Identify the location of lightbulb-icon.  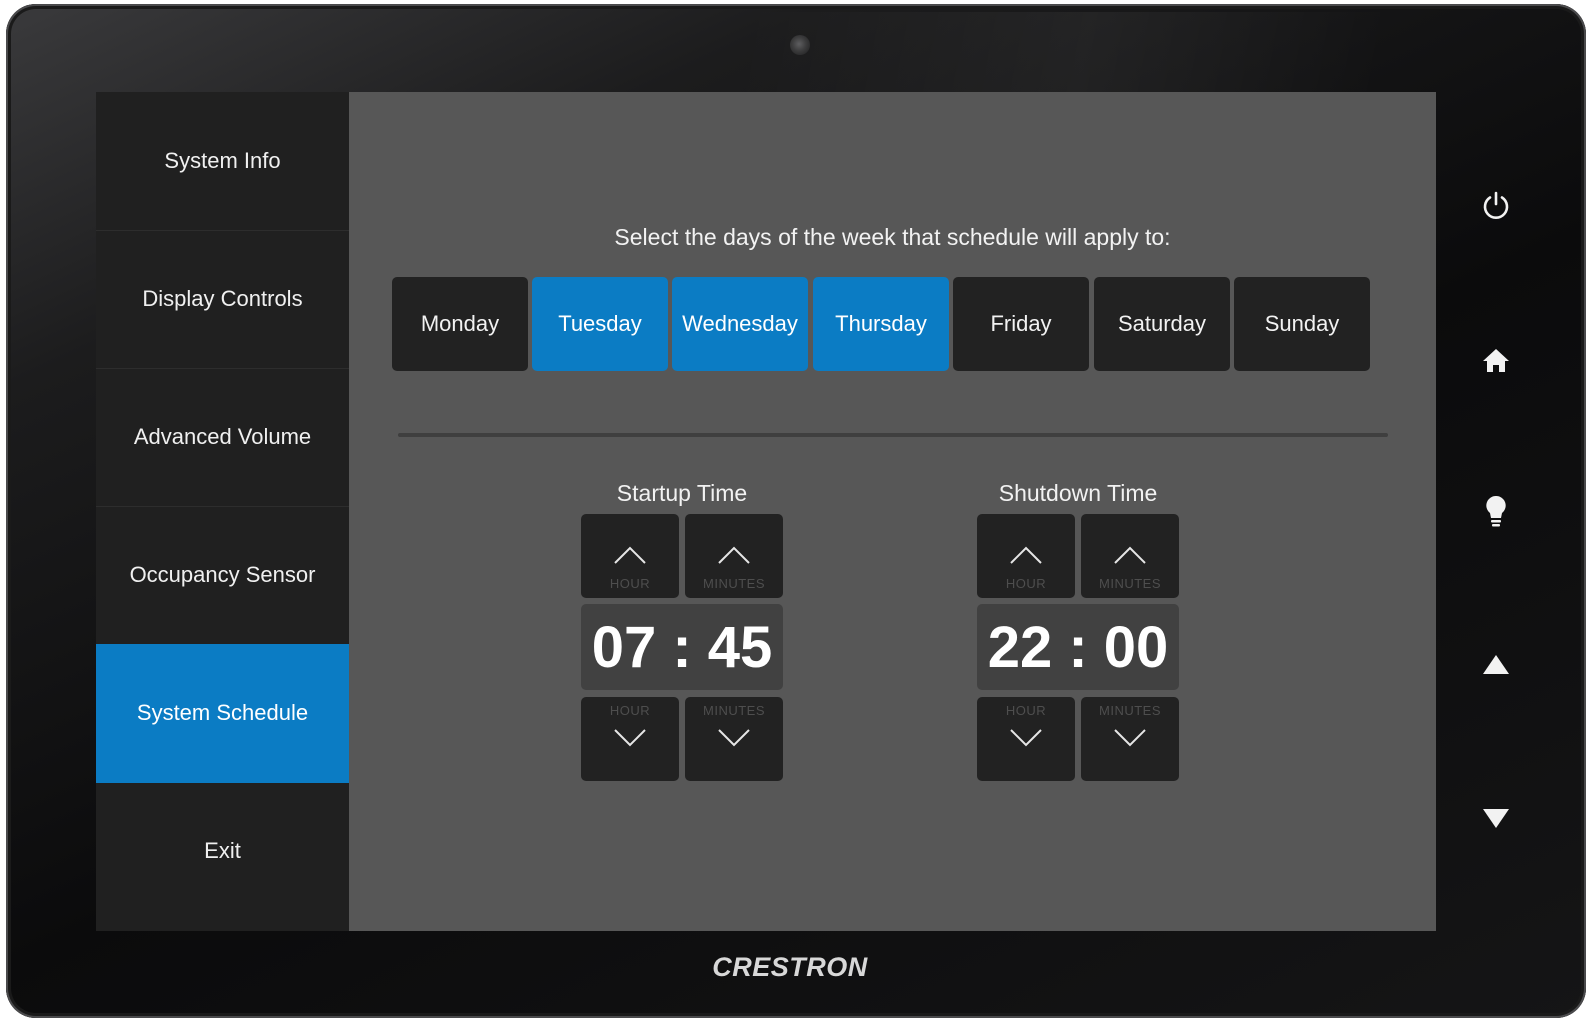
(1496, 511).